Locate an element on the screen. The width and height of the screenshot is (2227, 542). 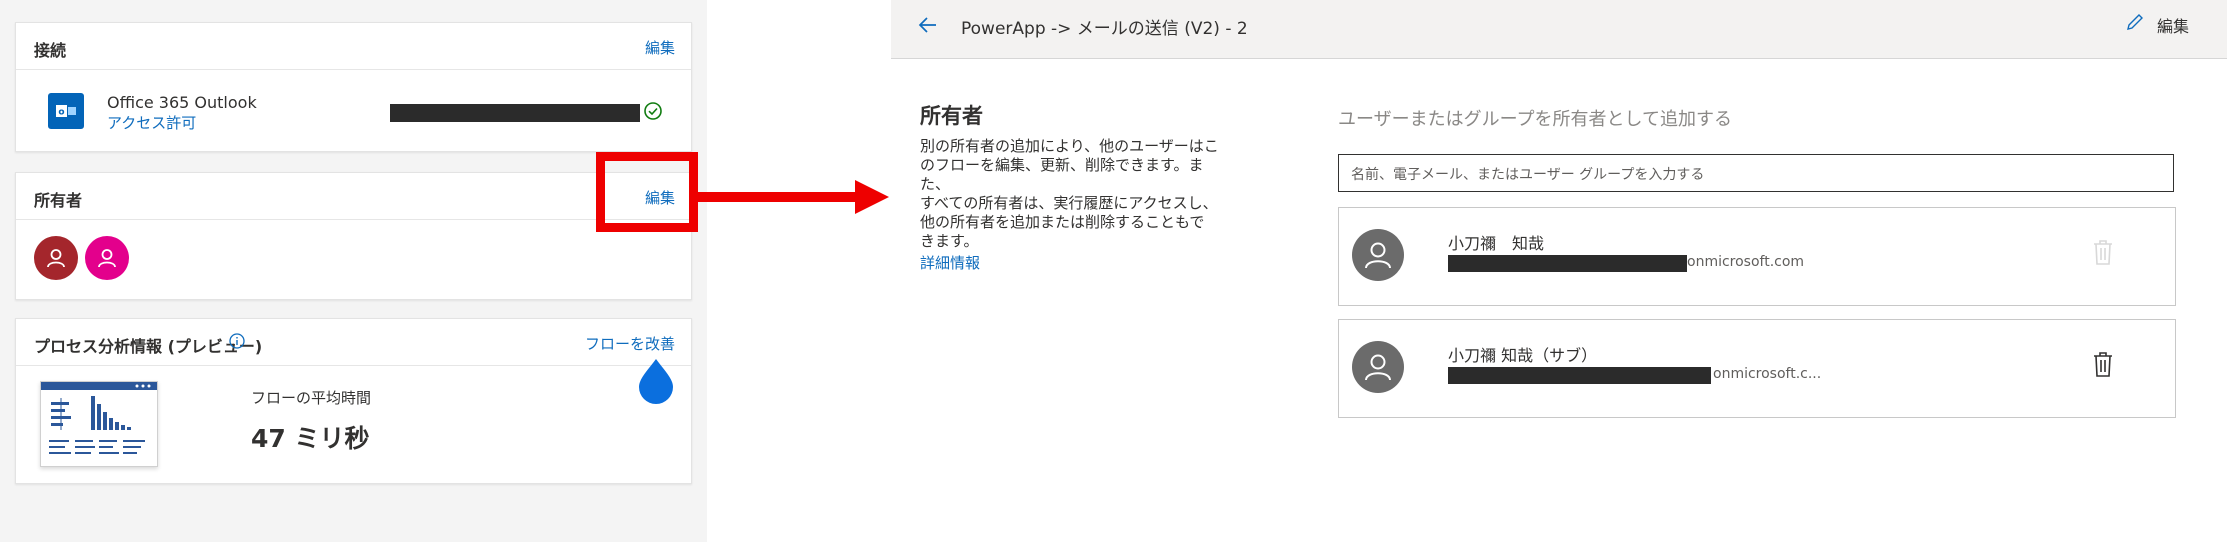
process-title: プロセス分析情報 (プレビュー) is located at coordinates (148, 346).